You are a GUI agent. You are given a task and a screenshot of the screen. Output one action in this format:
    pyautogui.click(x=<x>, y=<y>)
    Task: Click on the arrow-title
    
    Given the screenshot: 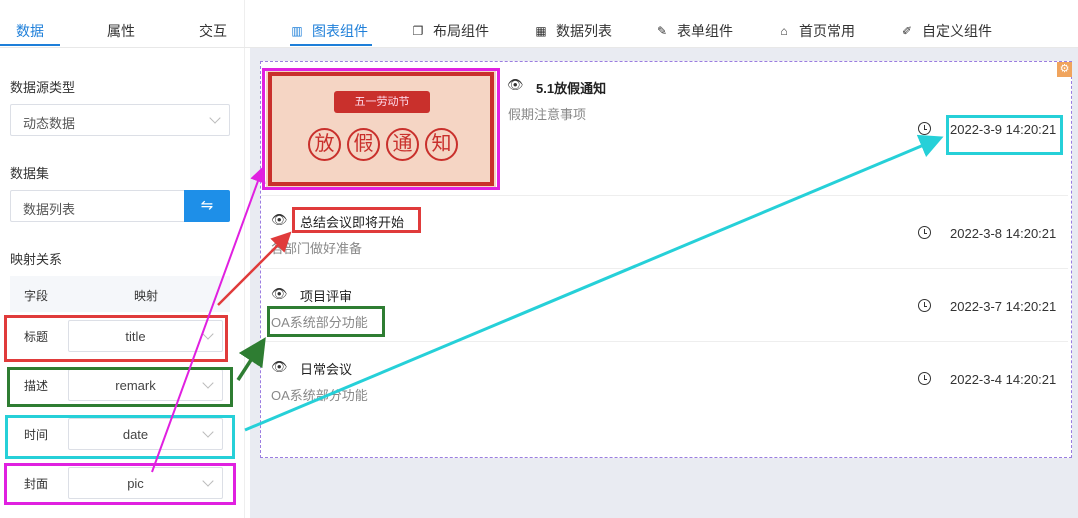 What is the action you would take?
    pyautogui.click(x=254, y=268)
    